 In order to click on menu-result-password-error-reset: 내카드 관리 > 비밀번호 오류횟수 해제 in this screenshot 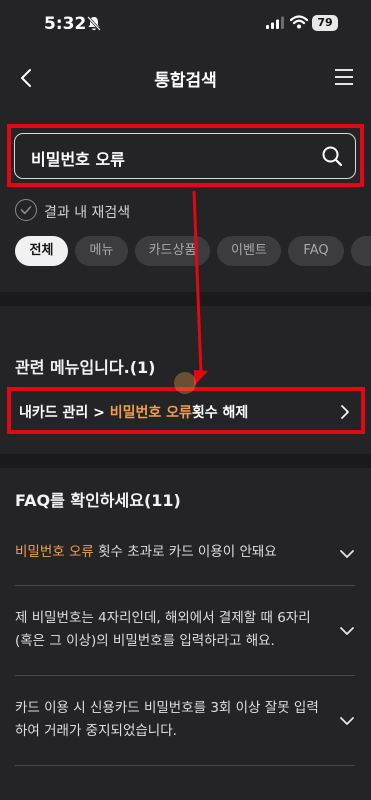, I will do `click(186, 410)`.